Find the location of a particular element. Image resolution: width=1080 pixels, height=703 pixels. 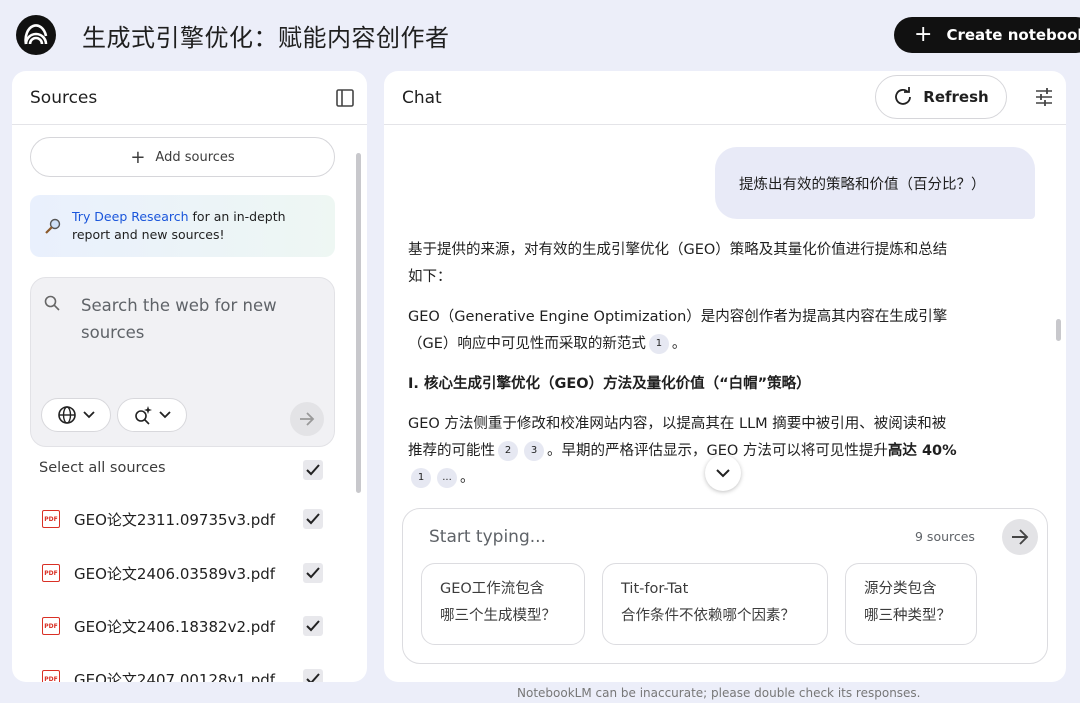

suggestion-line: 哪三种类型？ is located at coordinates (907, 616).